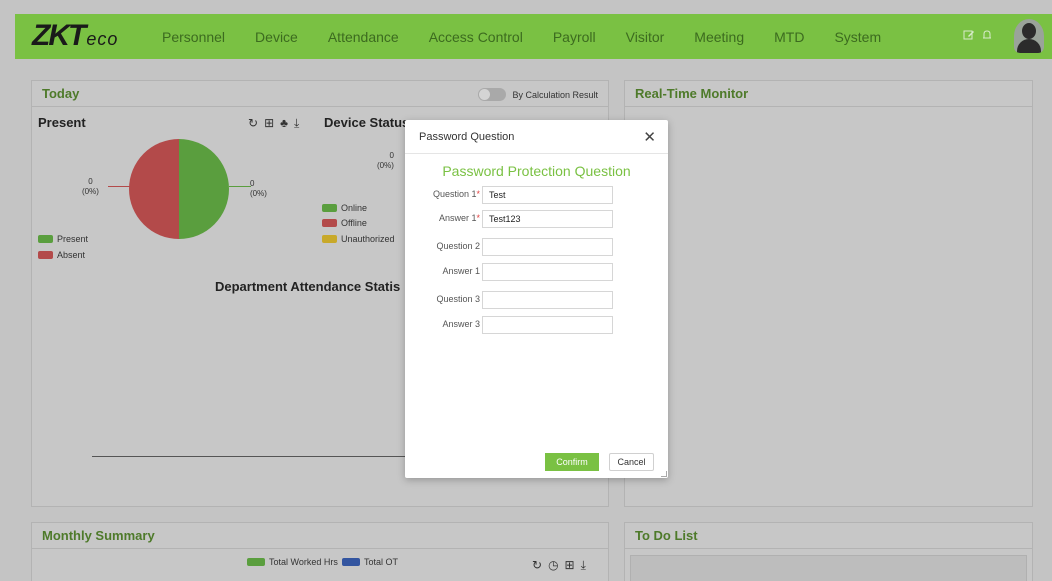 Image resolution: width=1052 pixels, height=581 pixels. I want to click on question-2-input, so click(547, 247).